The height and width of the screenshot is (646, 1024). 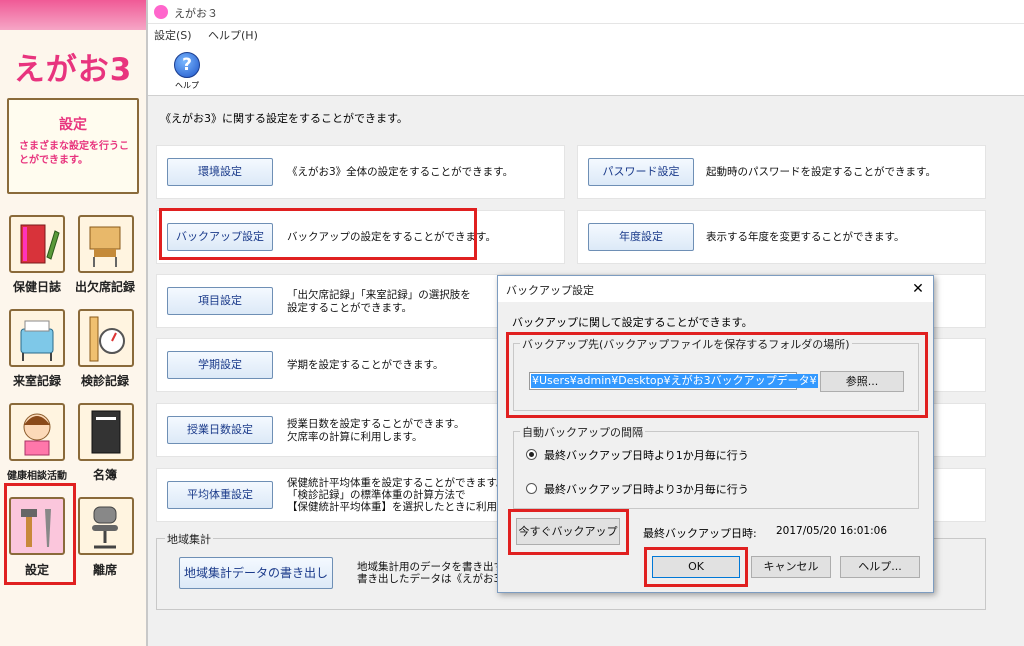 I want to click on sidebar-header-bar, so click(x=73, y=15).